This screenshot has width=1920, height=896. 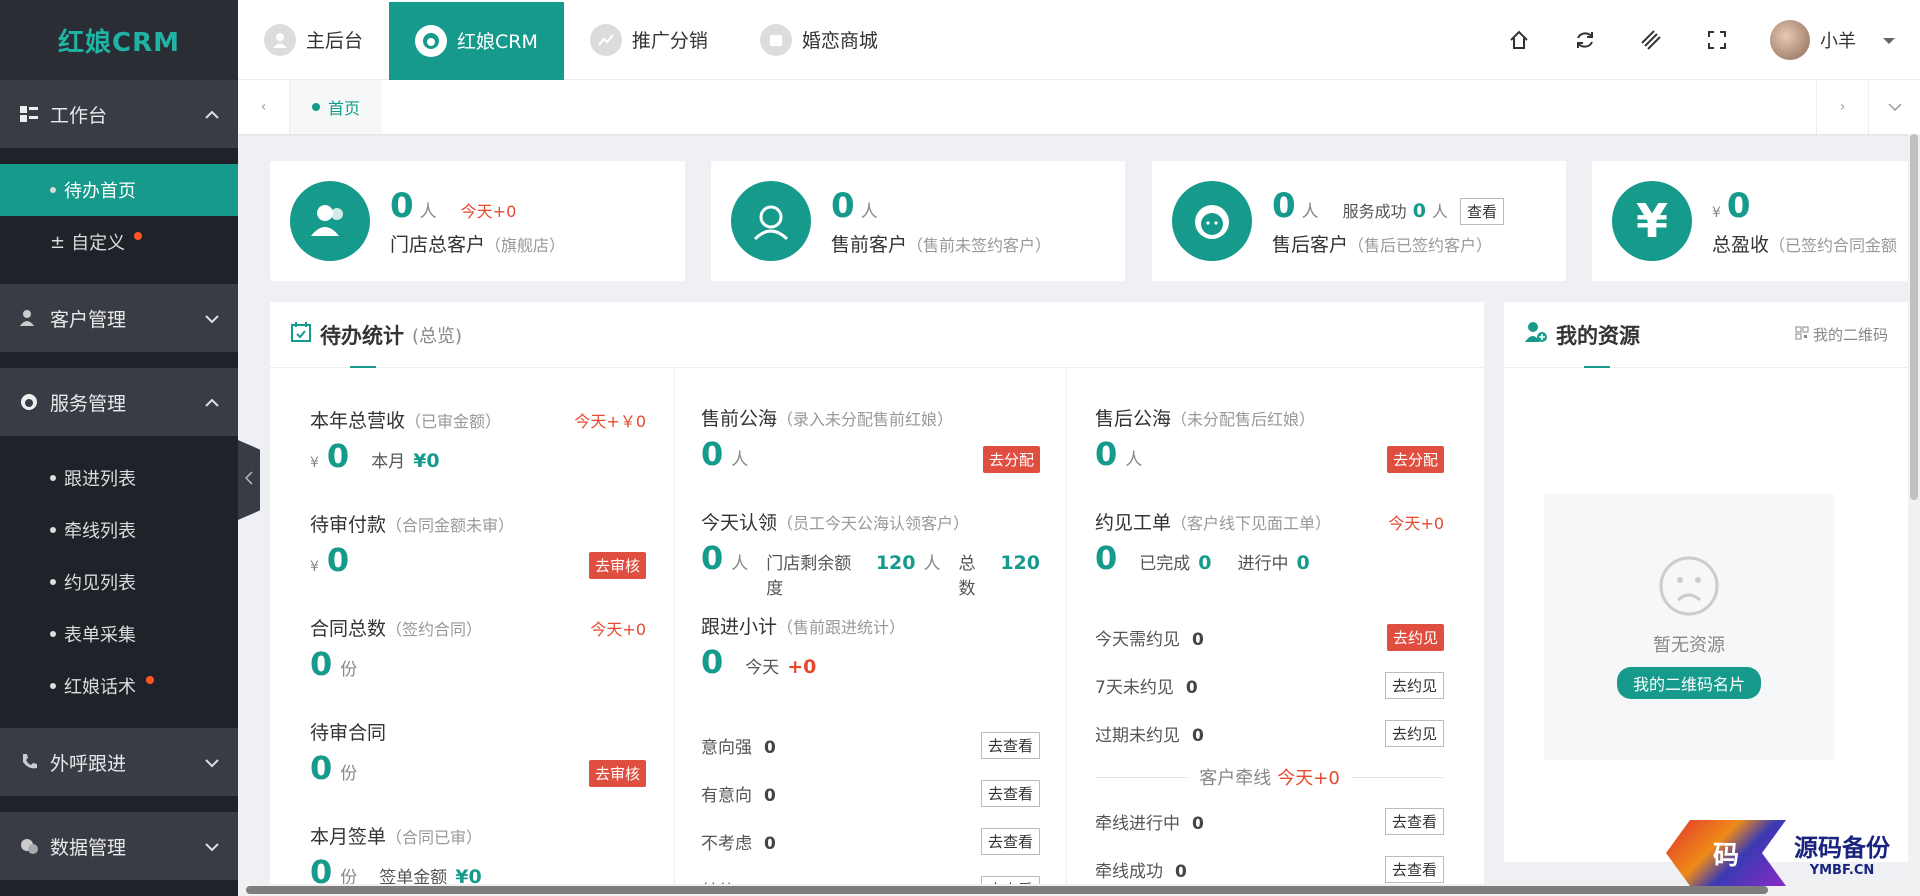 What do you see at coordinates (1079, 107) in the screenshot?
I see `tab-strip: ‹ 首页 ›` at bounding box center [1079, 107].